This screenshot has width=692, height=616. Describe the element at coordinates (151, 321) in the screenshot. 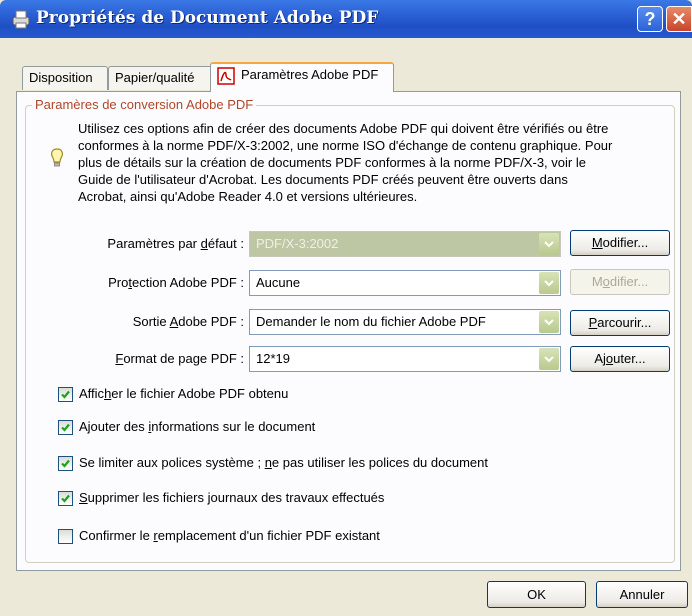

I see `label-text: Sortie` at that location.